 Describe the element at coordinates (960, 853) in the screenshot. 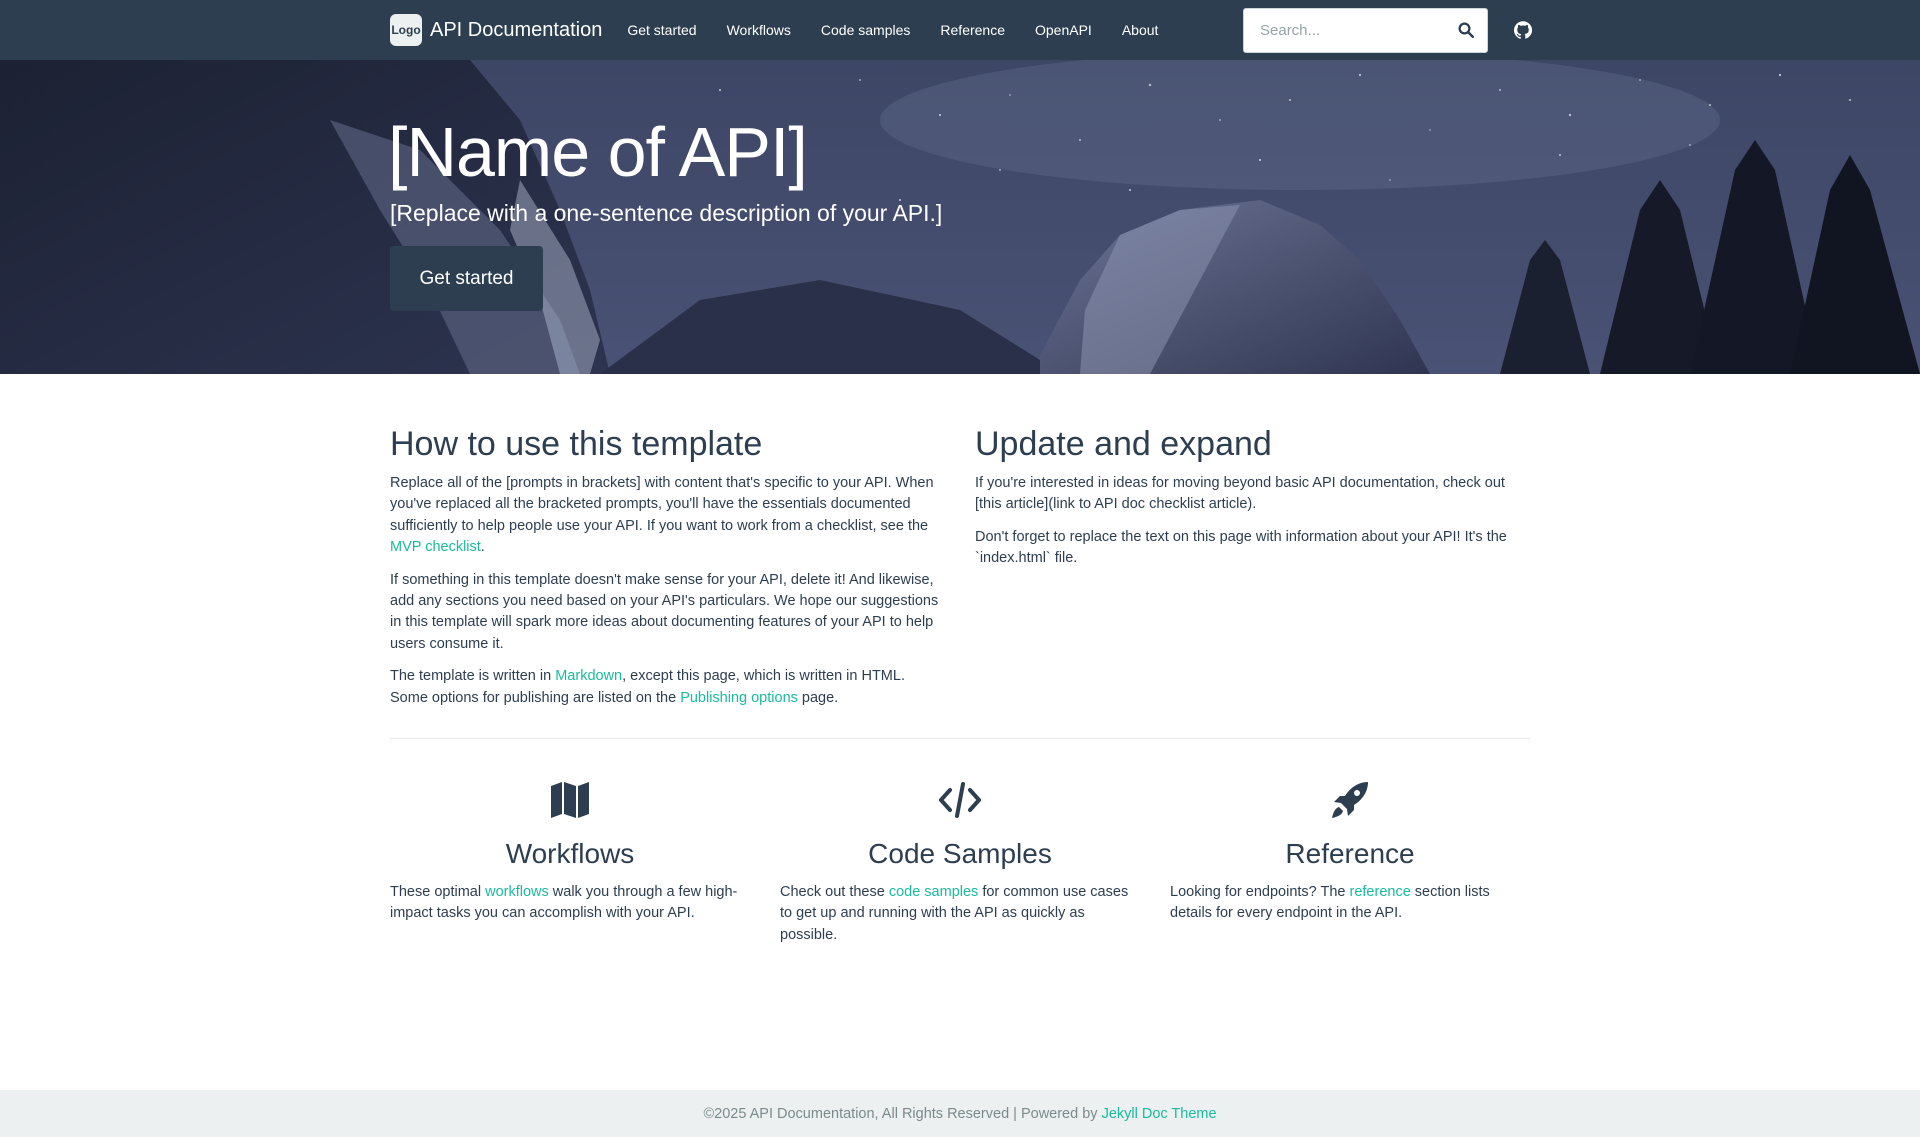

I see `feature-code-samples-title: Code Samples` at that location.